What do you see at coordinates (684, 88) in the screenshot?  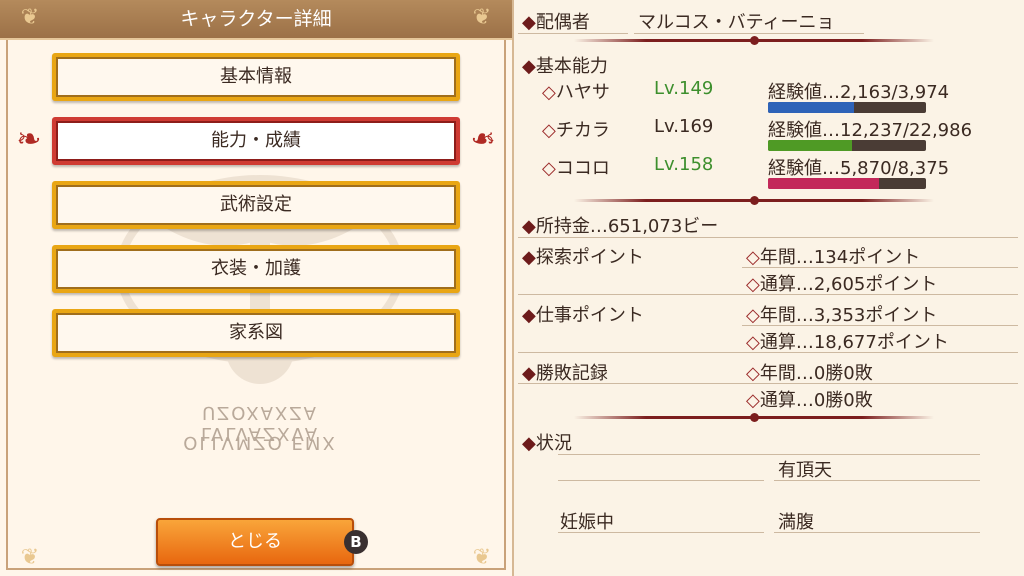 I see `ability-level: Lv.149` at bounding box center [684, 88].